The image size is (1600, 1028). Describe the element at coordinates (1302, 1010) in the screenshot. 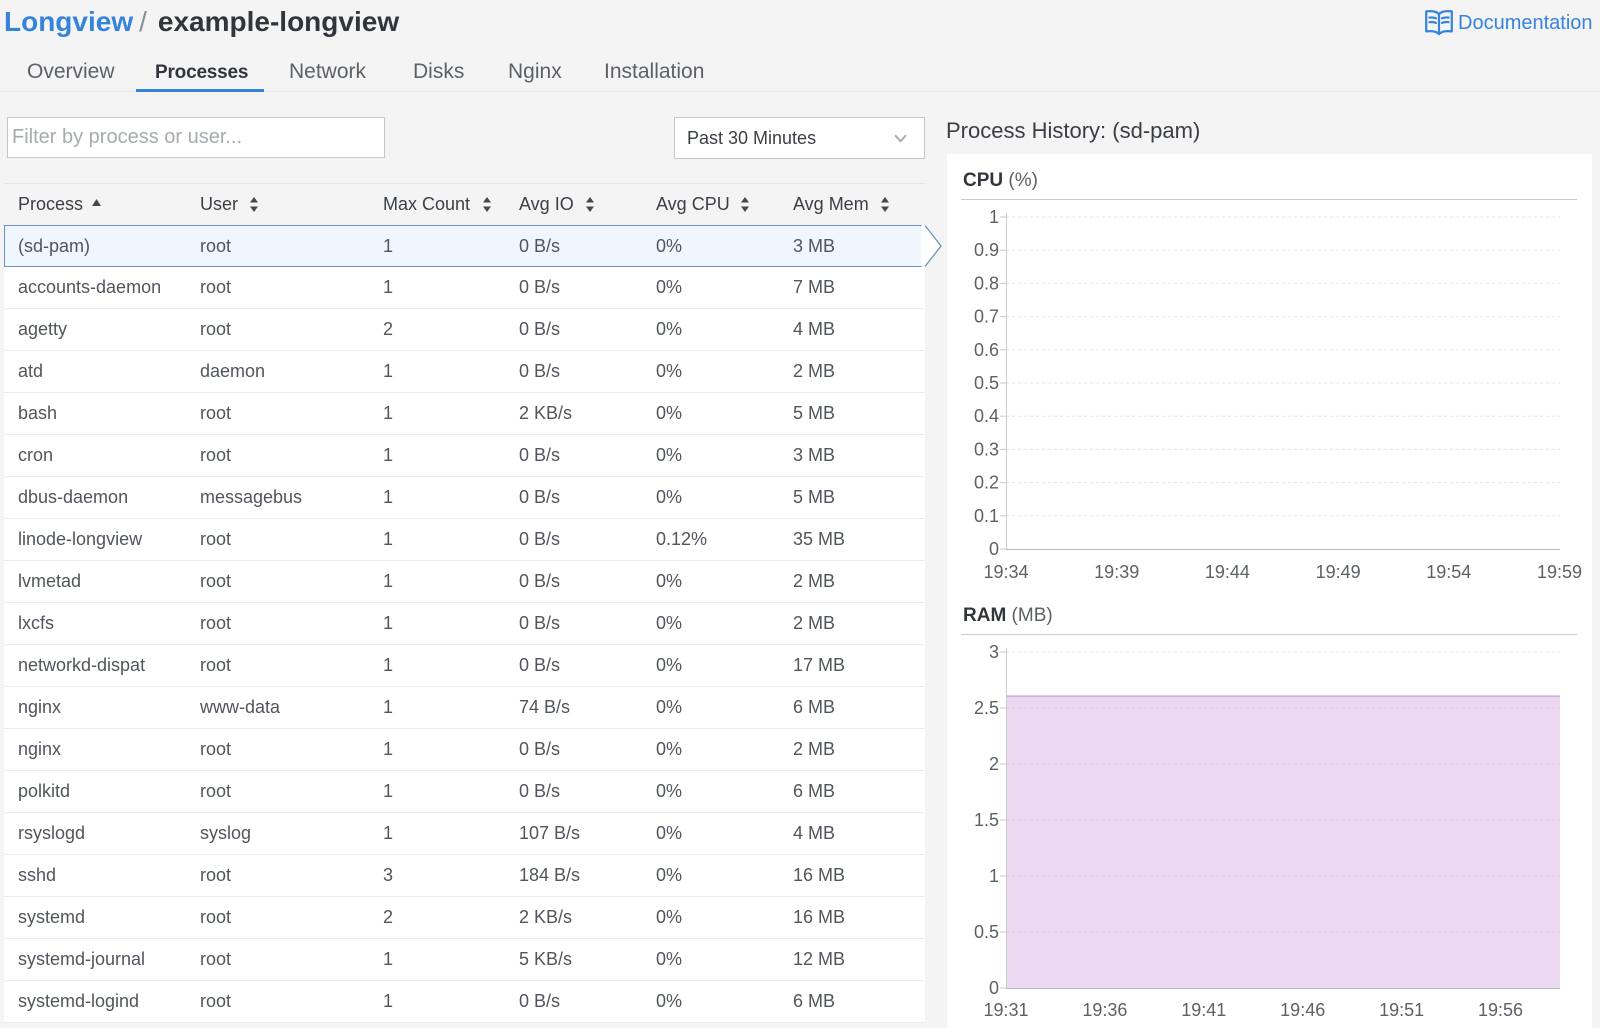

I see `svg-text: 19:46` at that location.